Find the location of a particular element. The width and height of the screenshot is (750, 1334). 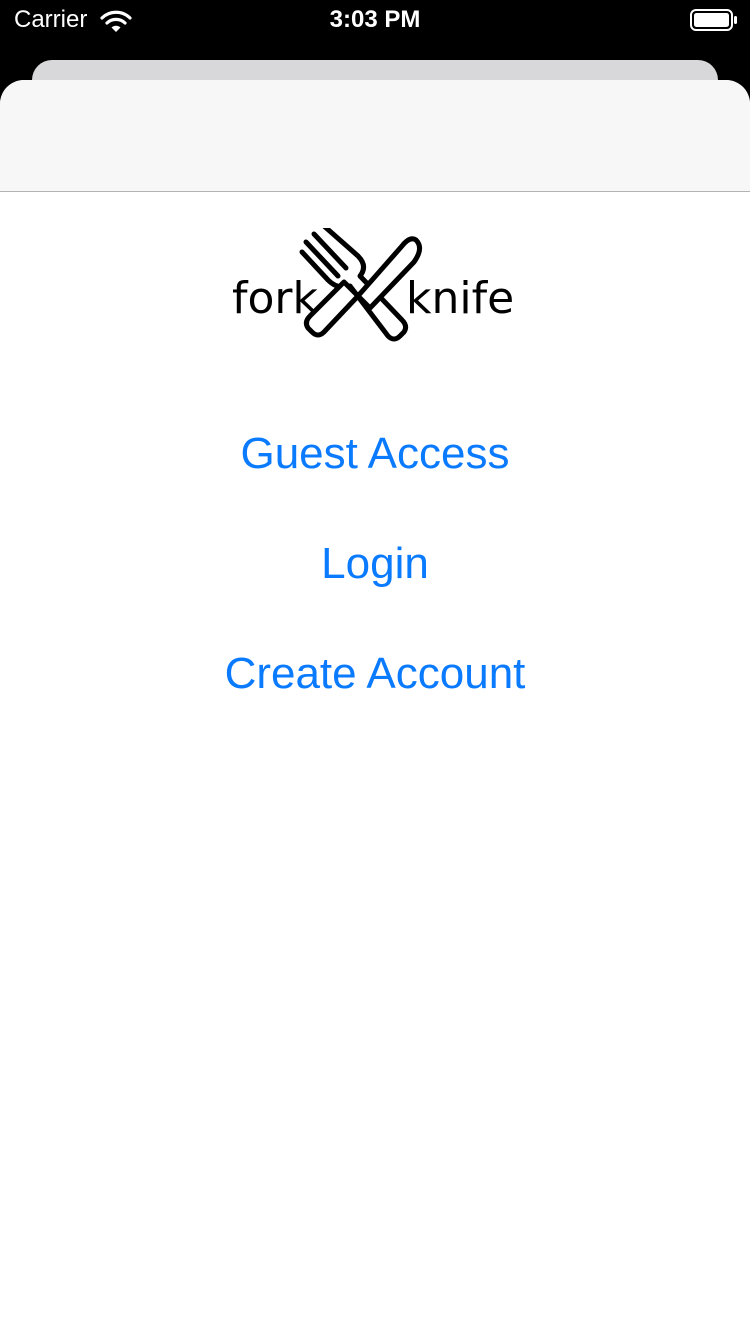

navigation-bar is located at coordinates (375, 136).